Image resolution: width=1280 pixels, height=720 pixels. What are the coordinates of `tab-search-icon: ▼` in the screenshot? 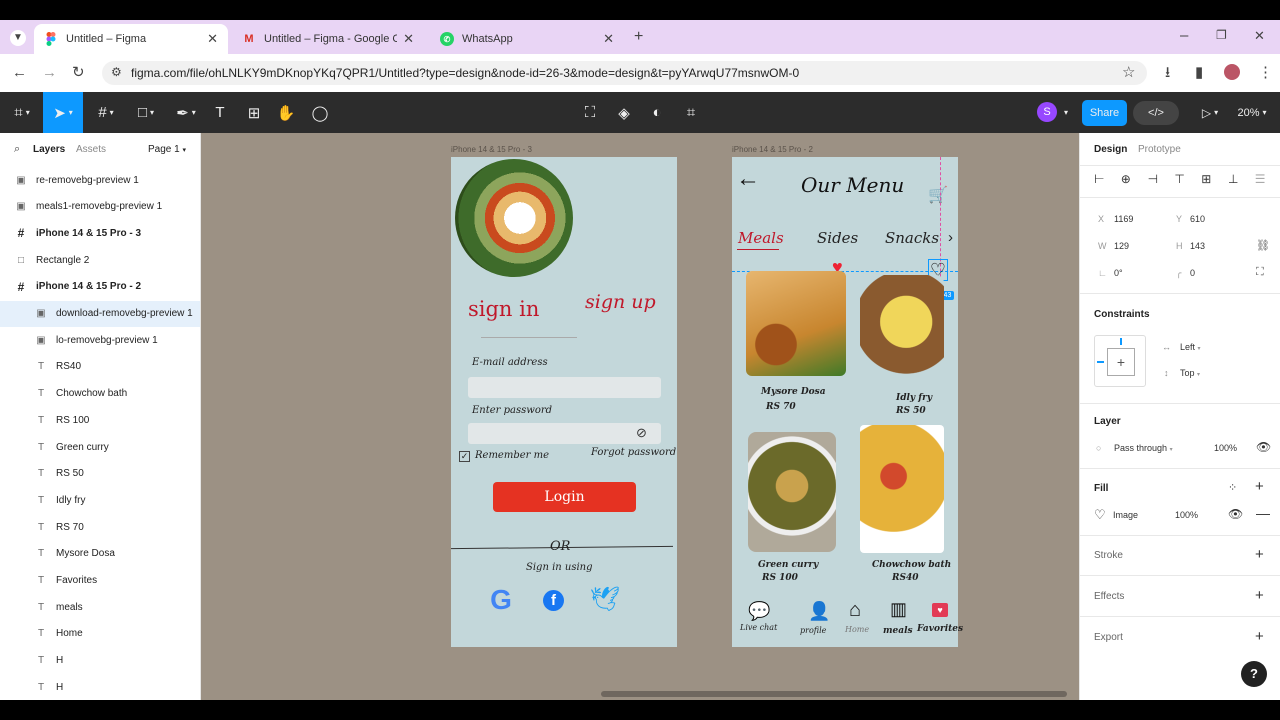 It's located at (18, 38).